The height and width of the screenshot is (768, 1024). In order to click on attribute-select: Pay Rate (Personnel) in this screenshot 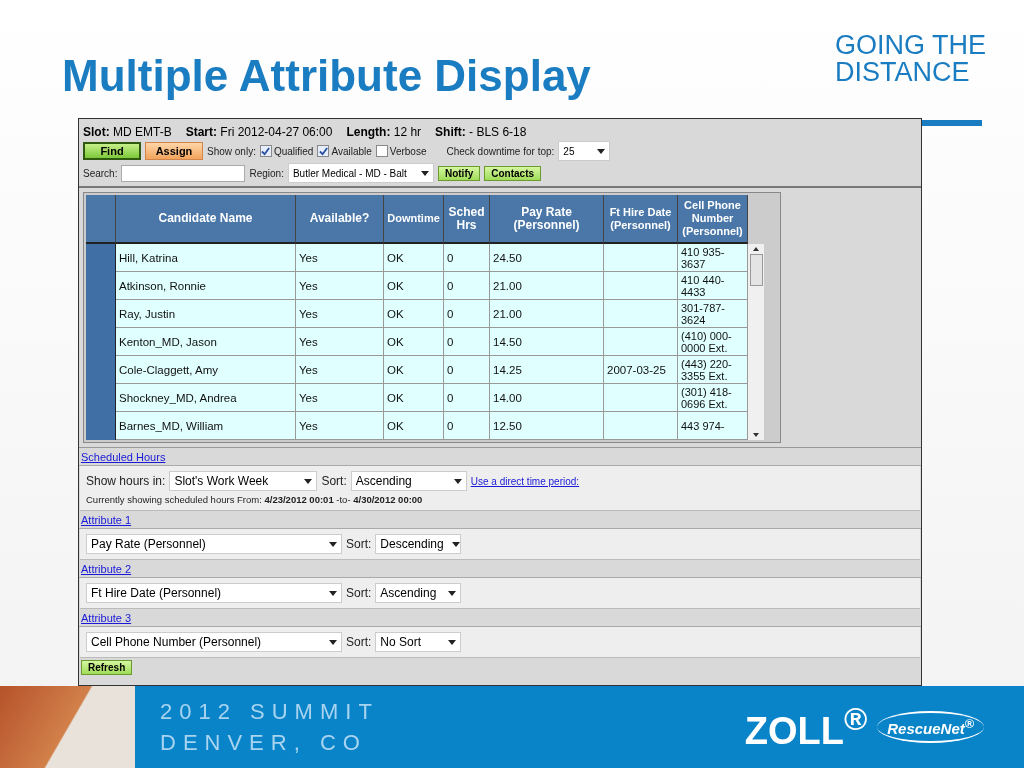, I will do `click(214, 544)`.